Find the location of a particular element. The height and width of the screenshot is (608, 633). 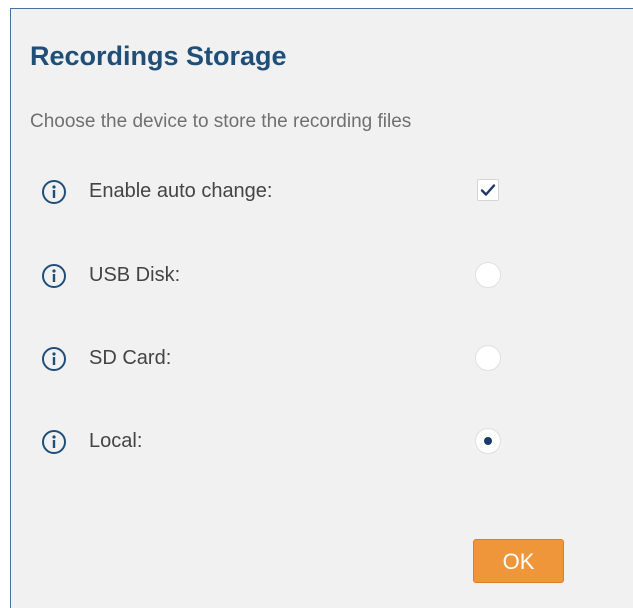

local-label: Local: is located at coordinates (116, 441).